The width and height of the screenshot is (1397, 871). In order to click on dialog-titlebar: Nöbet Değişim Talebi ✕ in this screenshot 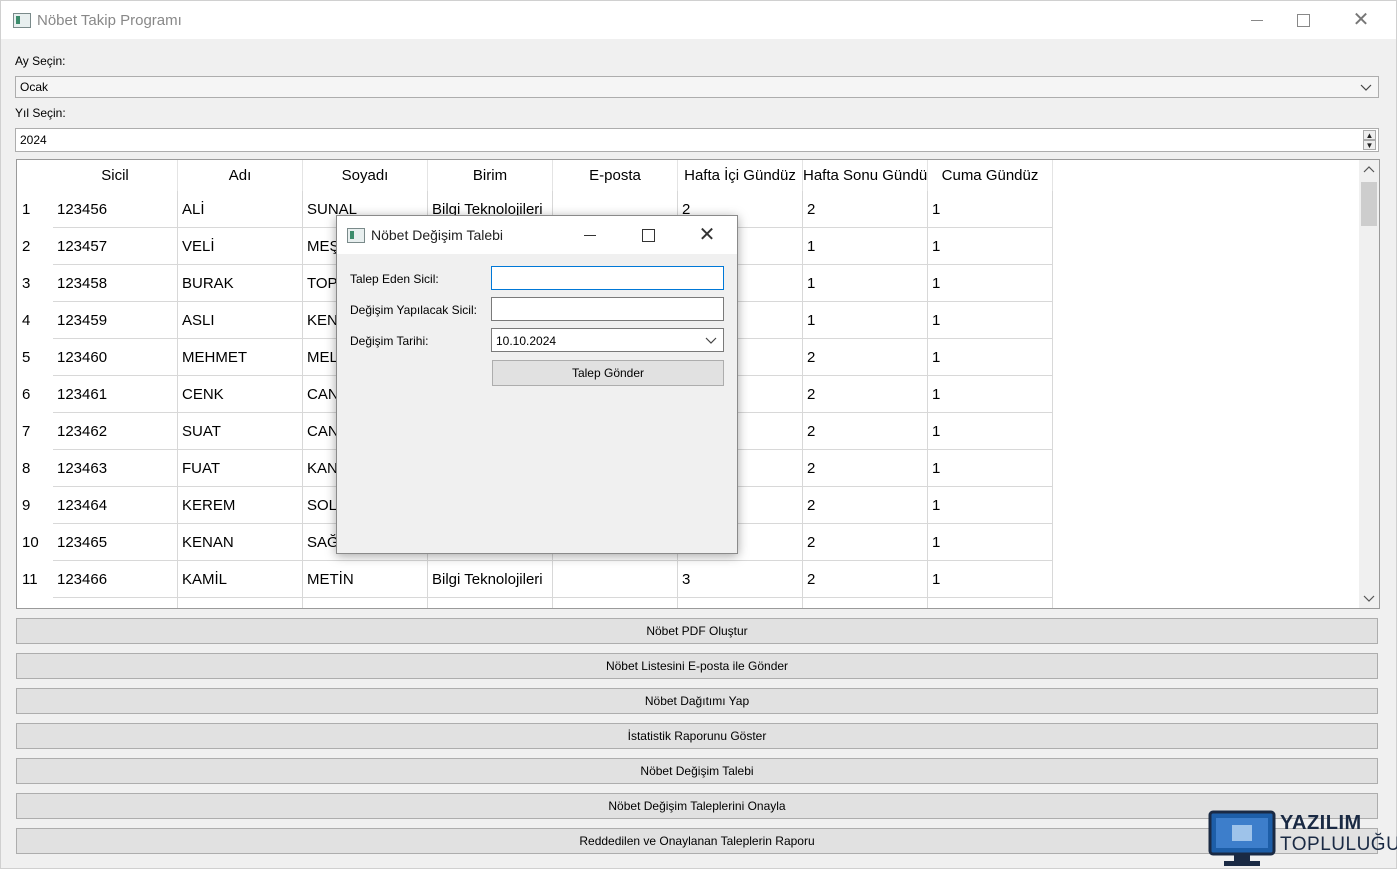, I will do `click(537, 235)`.